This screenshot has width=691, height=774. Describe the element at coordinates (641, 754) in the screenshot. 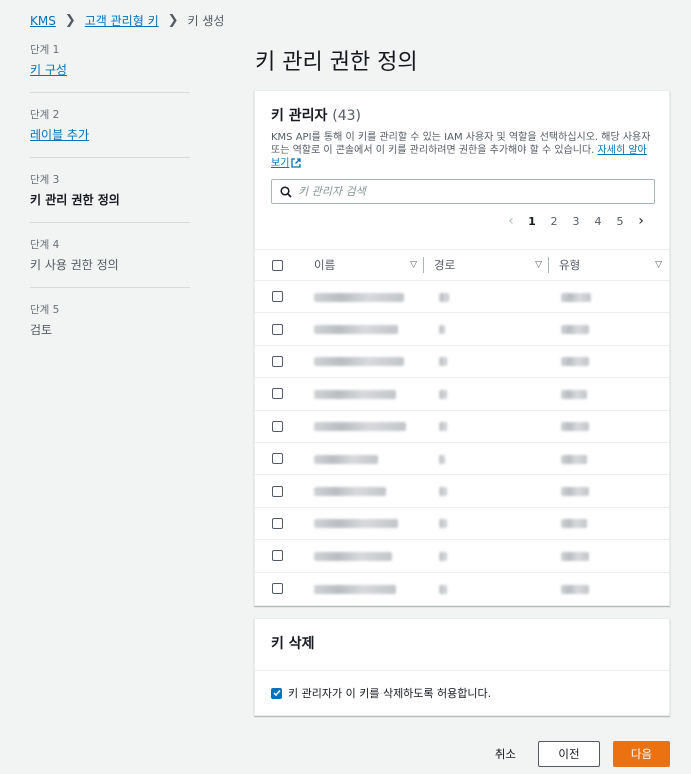

I see `next-button: 다음` at that location.